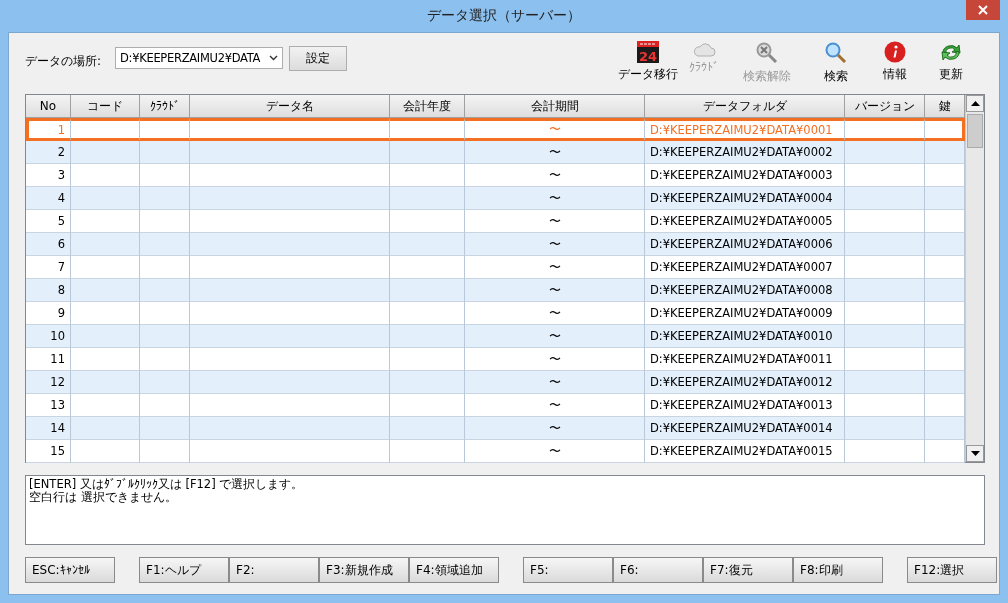  I want to click on table-cell: D:¥KEEPERZAIMU2¥DATA¥0009, so click(745, 313).